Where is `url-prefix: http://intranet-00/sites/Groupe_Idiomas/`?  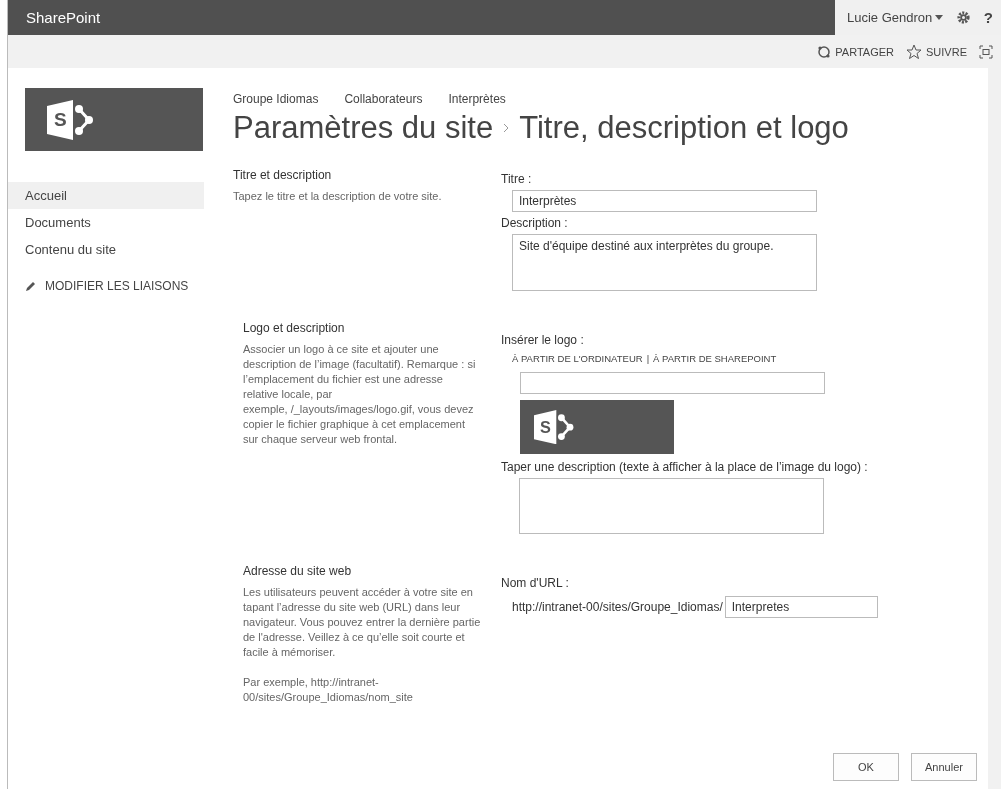
url-prefix: http://intranet-00/sites/Groupe_Idiomas/ is located at coordinates (617, 607).